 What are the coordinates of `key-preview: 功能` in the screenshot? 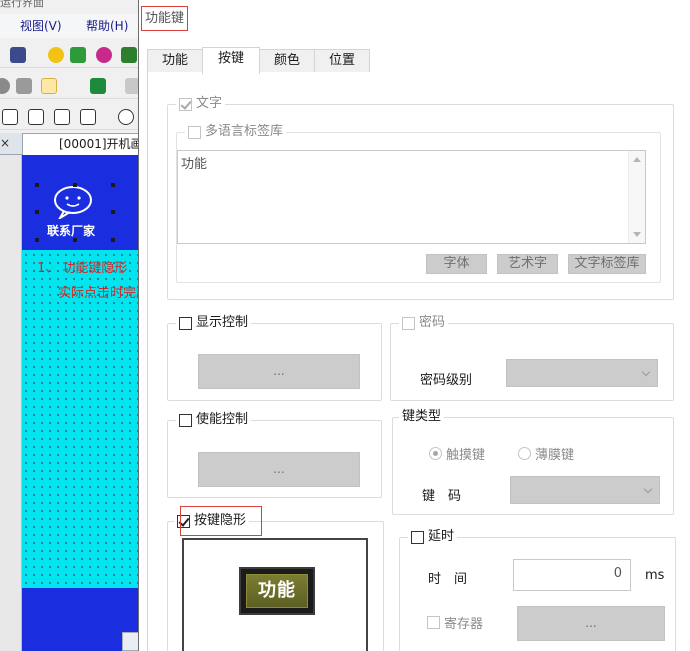 It's located at (275, 594).